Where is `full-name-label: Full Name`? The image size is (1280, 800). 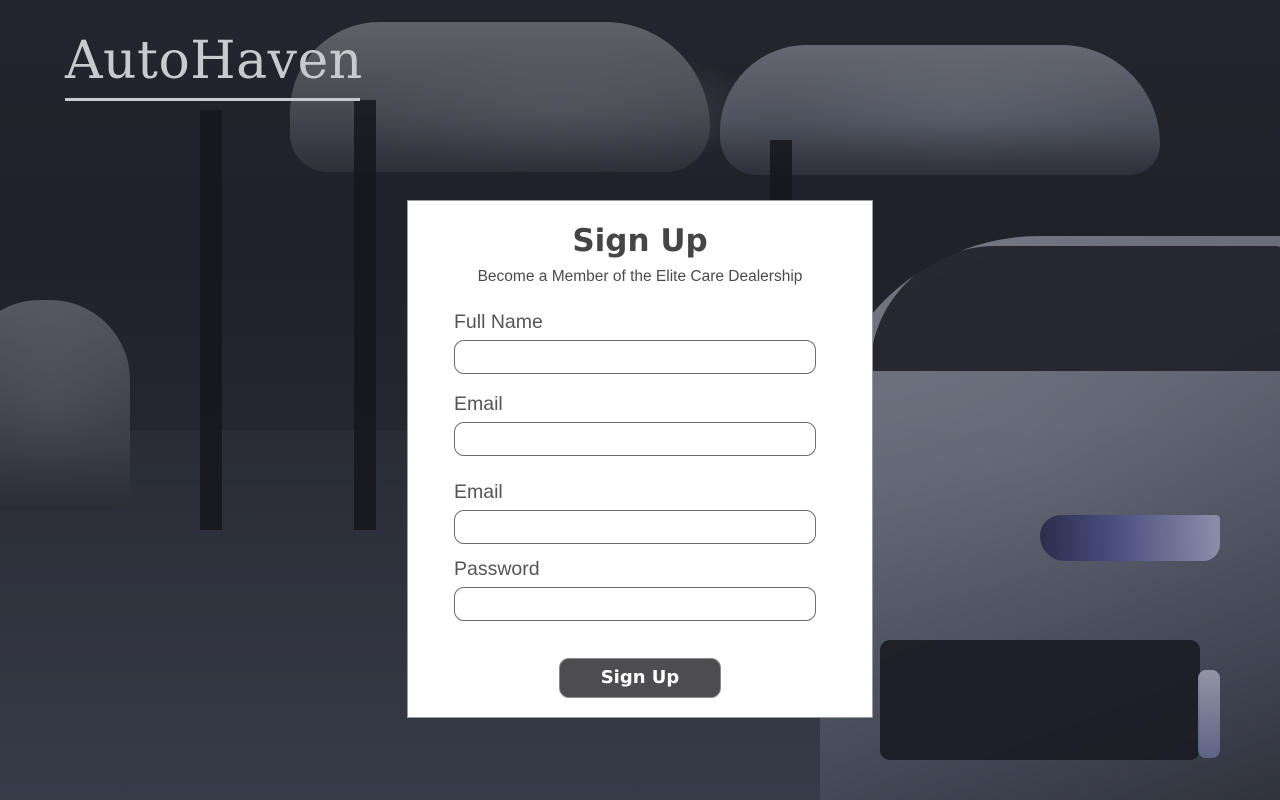 full-name-label: Full Name is located at coordinates (498, 322).